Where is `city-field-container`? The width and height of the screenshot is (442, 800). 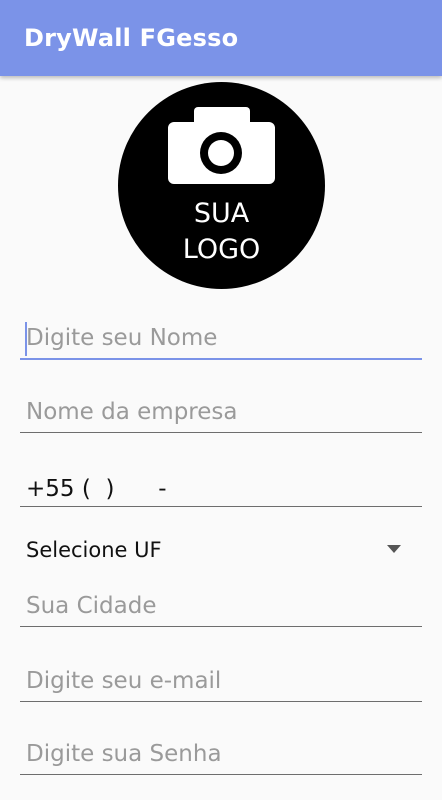
city-field-container is located at coordinates (221, 606).